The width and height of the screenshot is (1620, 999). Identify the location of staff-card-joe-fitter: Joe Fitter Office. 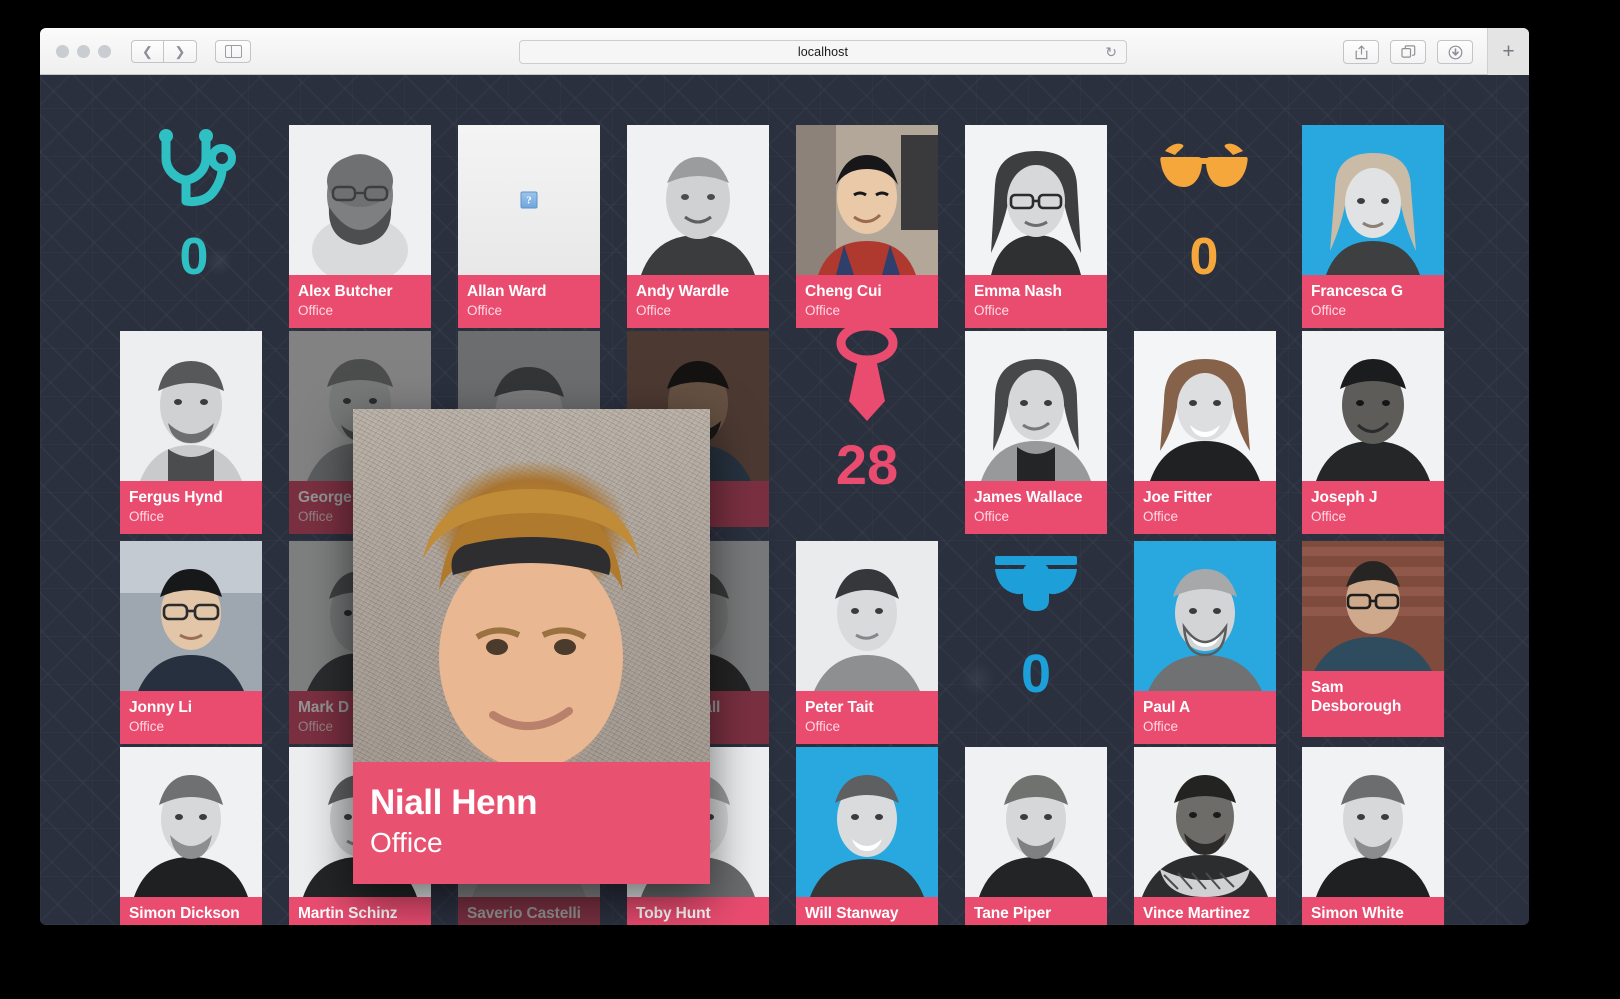
(1205, 432).